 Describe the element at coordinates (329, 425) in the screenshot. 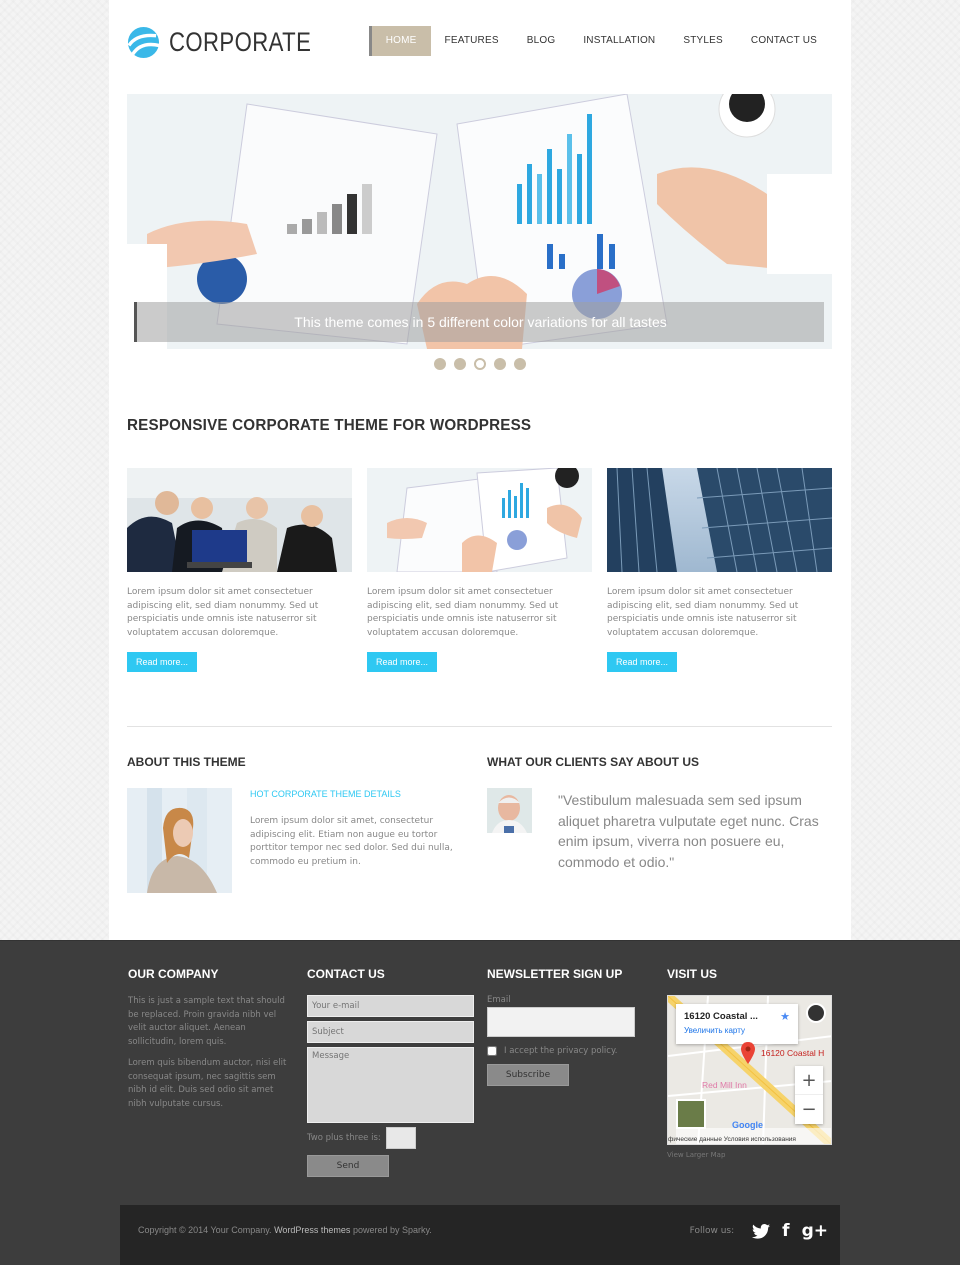

I see `section-title: RESPONSIVE CORPORATE THEME FOR WORDPRESS` at that location.